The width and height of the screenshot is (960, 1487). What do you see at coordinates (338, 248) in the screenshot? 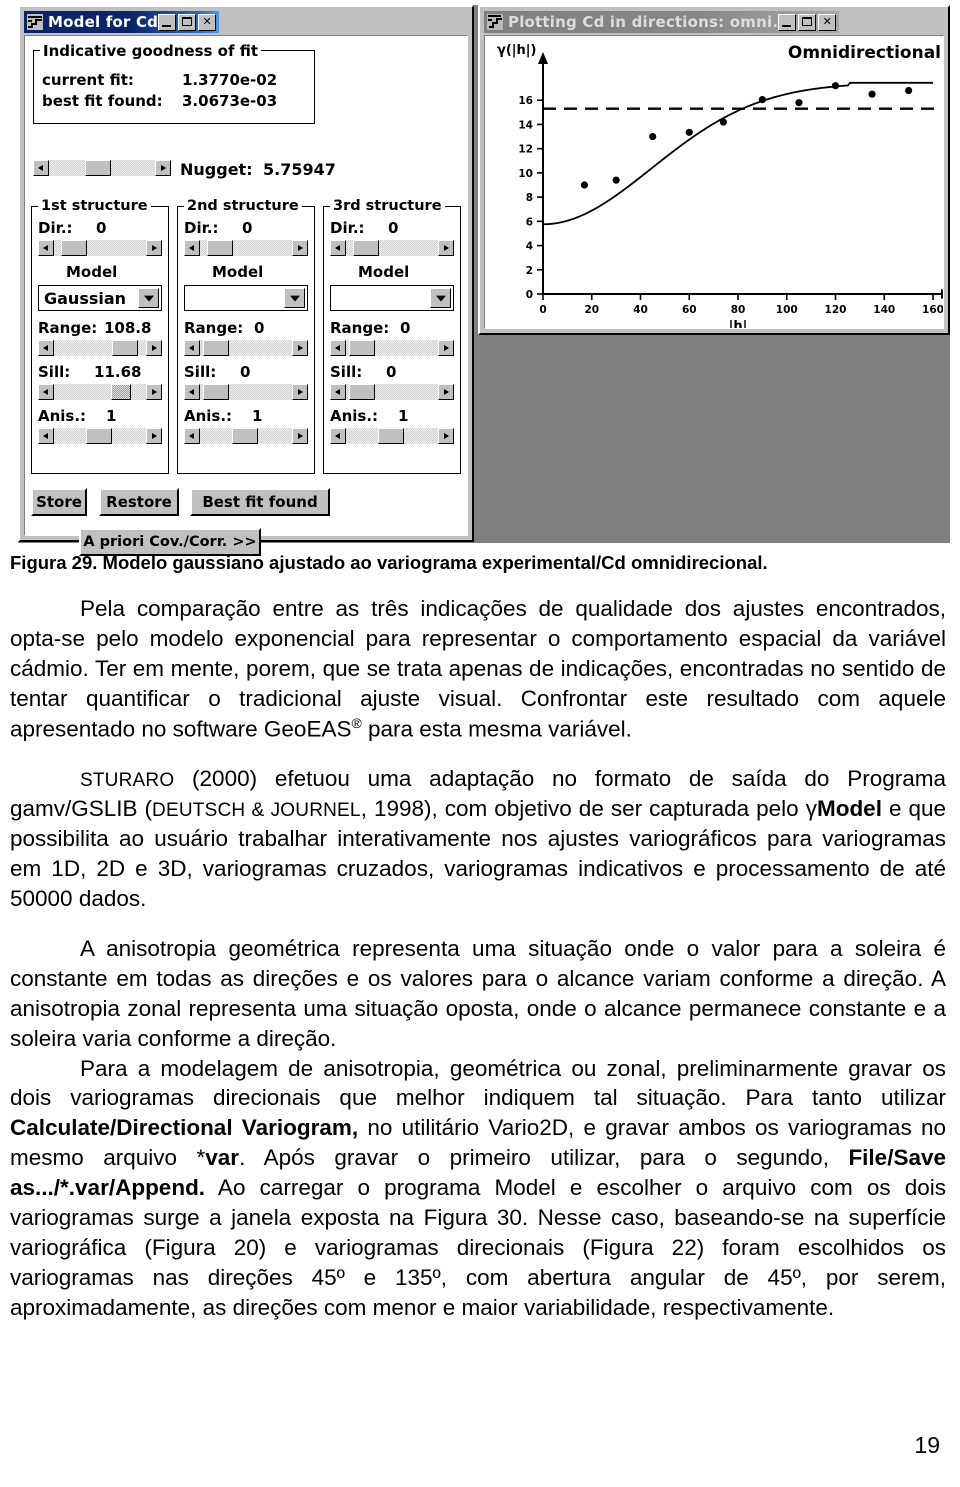
I see `structure3-dir-left-arrow` at bounding box center [338, 248].